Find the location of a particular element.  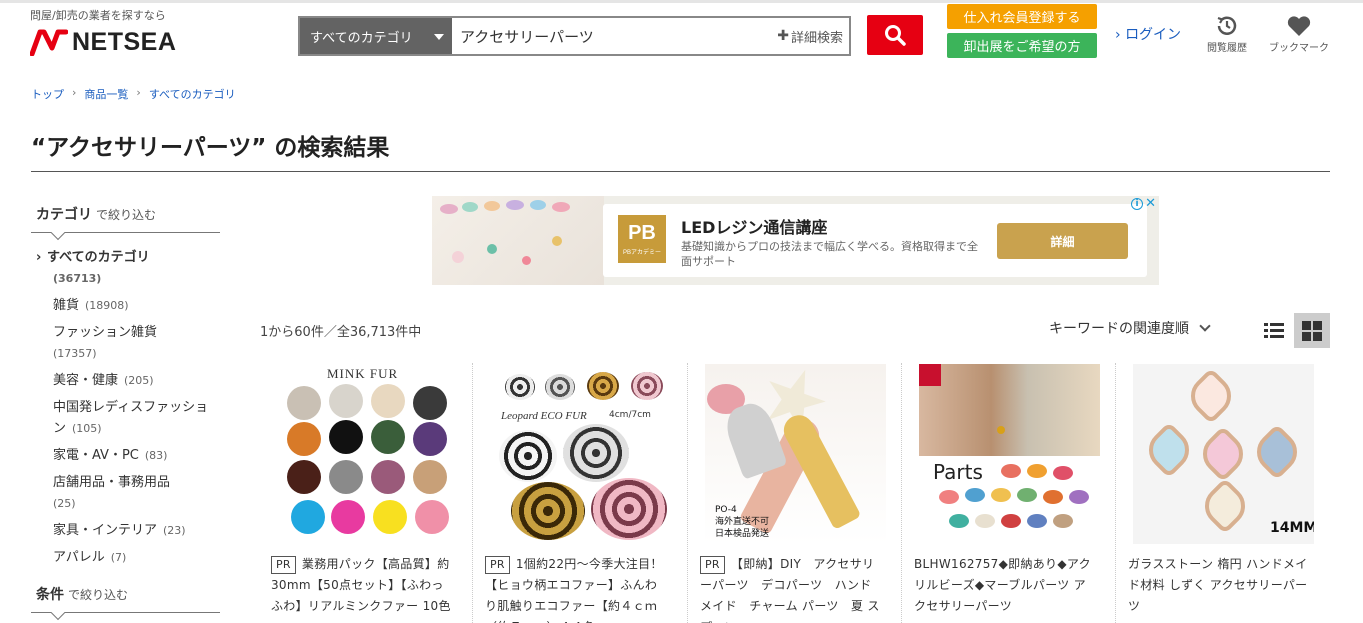

login-link: › ログイン is located at coordinates (1148, 34).